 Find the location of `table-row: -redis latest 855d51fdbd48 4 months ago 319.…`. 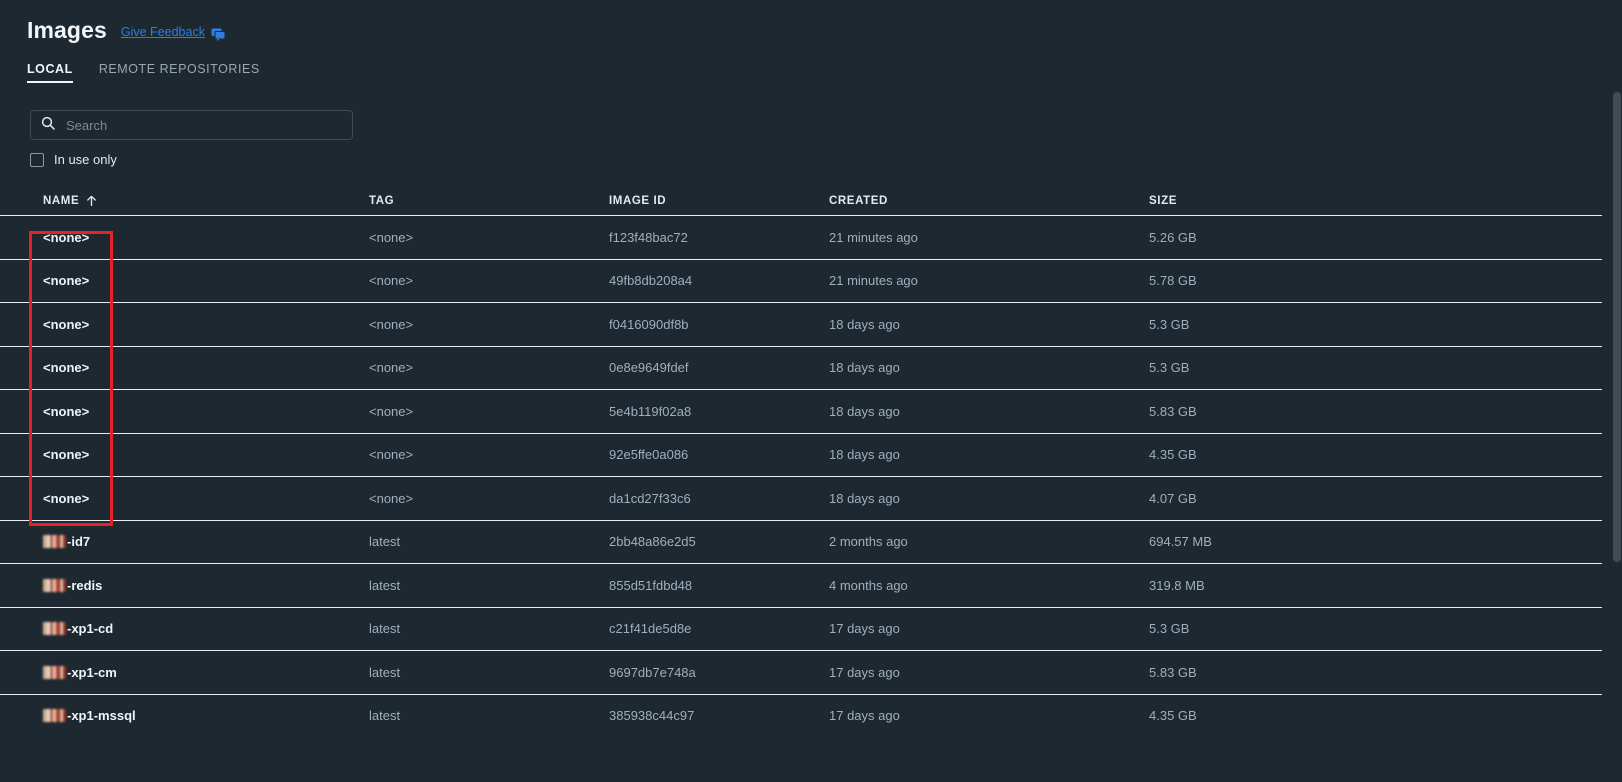

table-row: -redis latest 855d51fdbd48 4 months ago 319.… is located at coordinates (801, 585).